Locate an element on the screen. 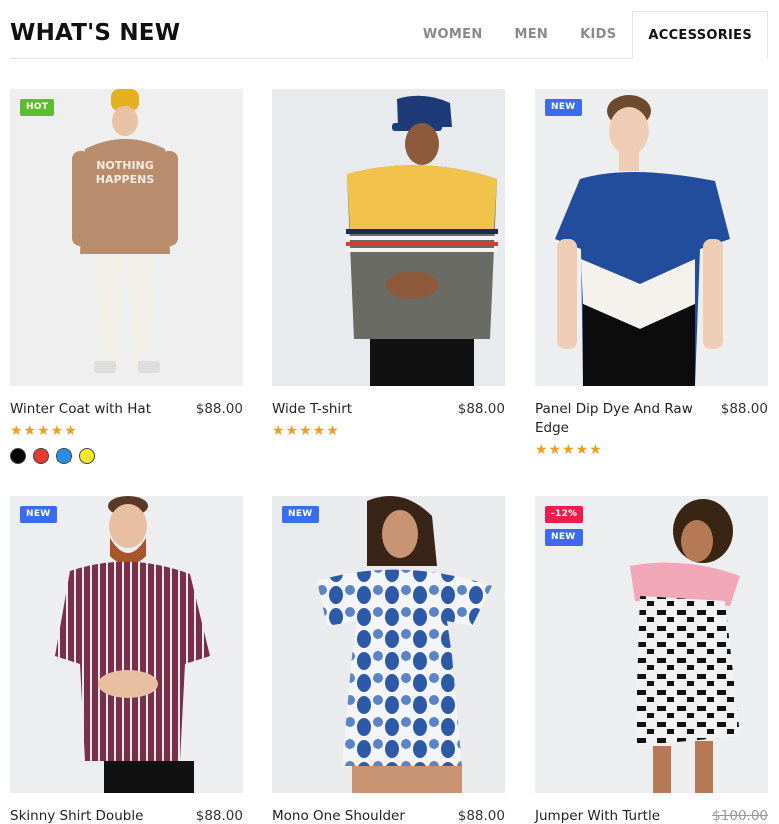 The image size is (779, 824). product-card: Wide T-shirt $88.00 ★★★★★ is located at coordinates (388, 264).